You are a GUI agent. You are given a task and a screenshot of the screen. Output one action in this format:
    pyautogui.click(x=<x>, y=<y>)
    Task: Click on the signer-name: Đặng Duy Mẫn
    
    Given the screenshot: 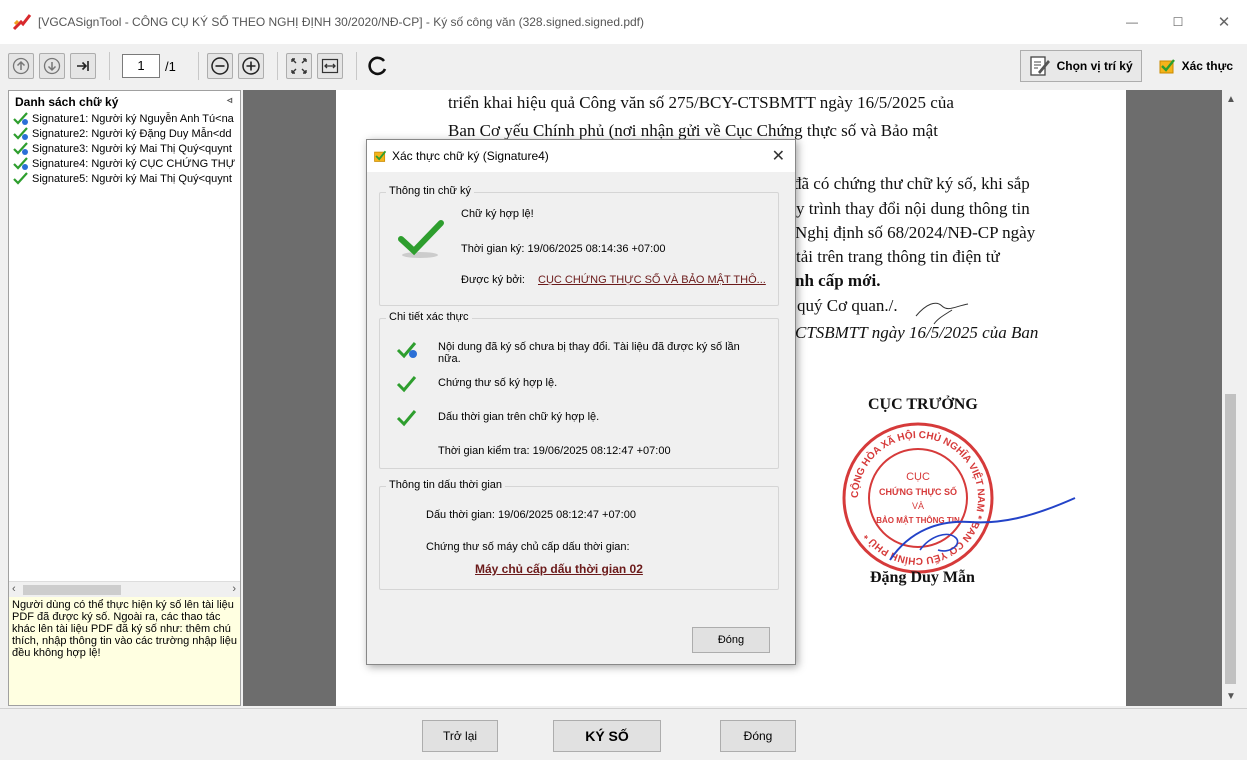 What is the action you would take?
    pyautogui.click(x=922, y=577)
    